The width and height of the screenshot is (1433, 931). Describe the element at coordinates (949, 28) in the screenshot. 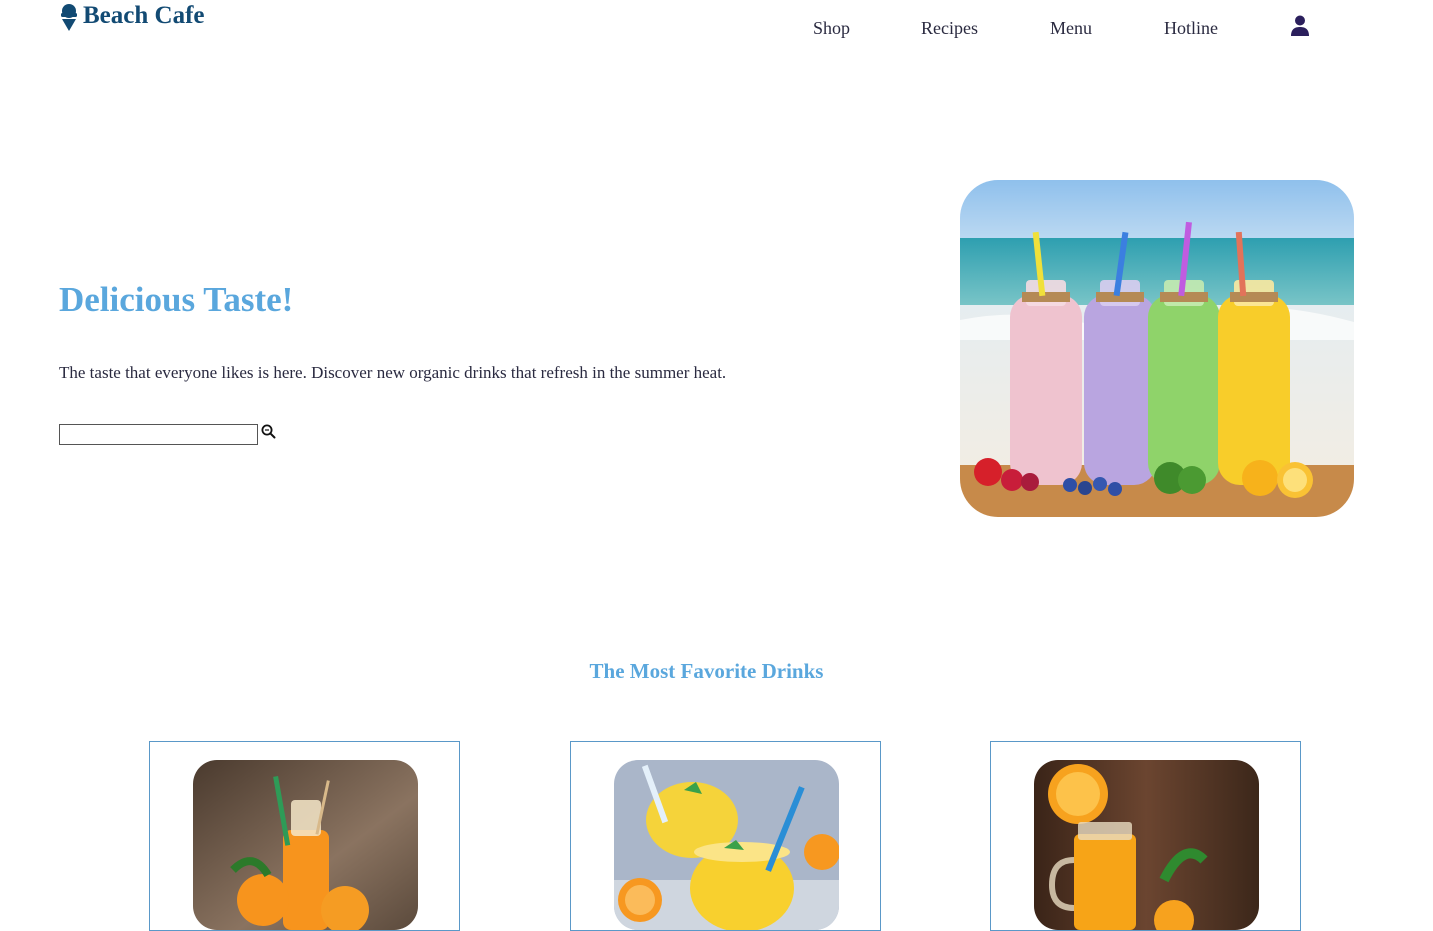

I see `nav-recipes: Recipes` at that location.